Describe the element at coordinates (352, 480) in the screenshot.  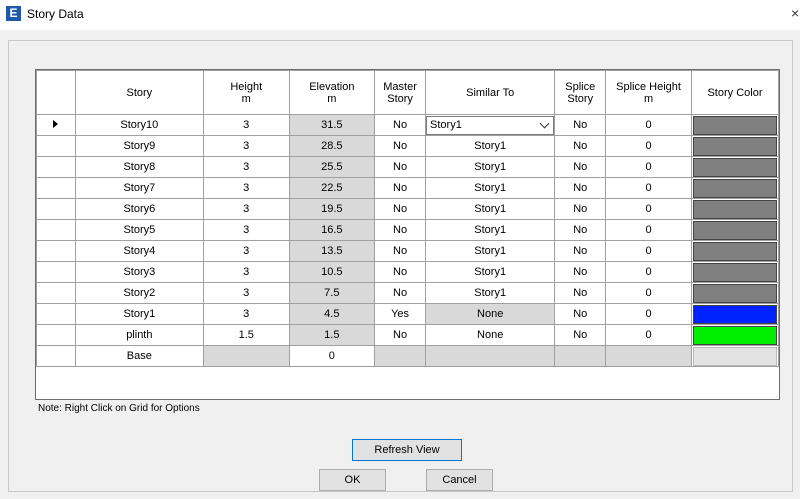
I see `ok-button: OK` at that location.